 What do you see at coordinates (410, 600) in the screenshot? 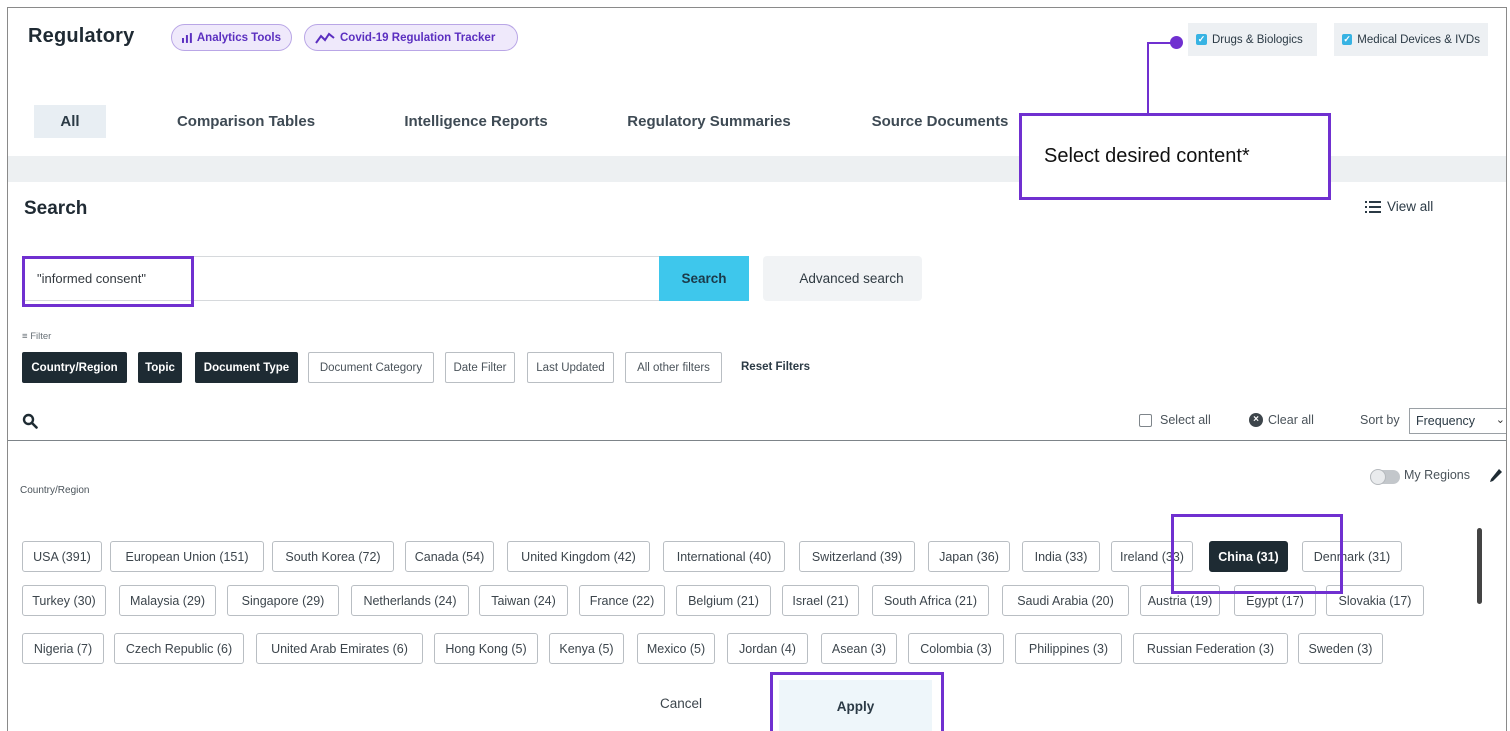
I see `chip-netherlands: Netherlands (24)` at bounding box center [410, 600].